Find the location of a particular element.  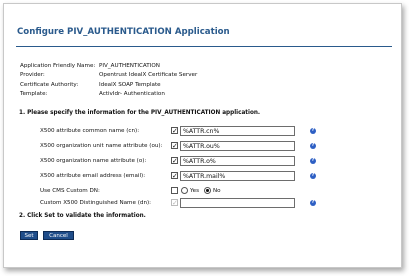

field-label-cn: X500 attribute common name (cn): is located at coordinates (90, 131).